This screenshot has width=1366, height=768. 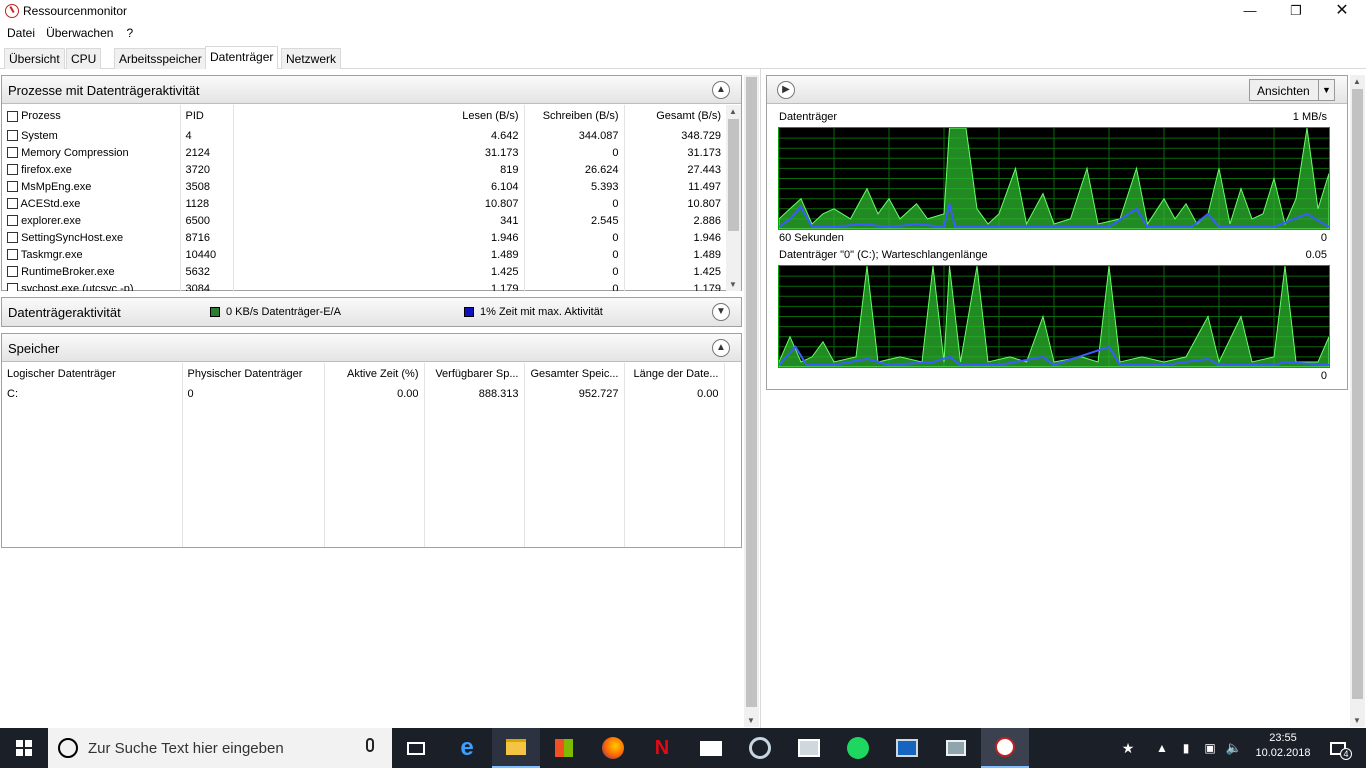 What do you see at coordinates (207, 116) in the screenshot?
I see `col-pid: PID` at bounding box center [207, 116].